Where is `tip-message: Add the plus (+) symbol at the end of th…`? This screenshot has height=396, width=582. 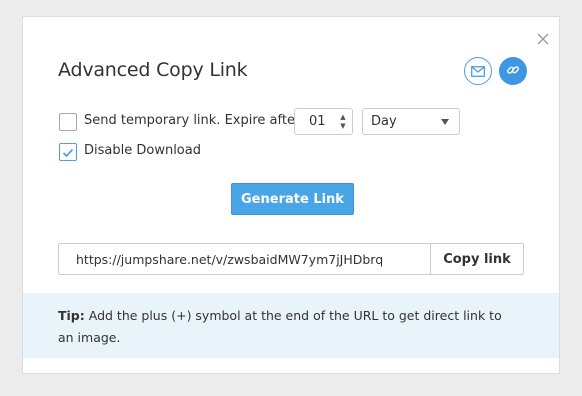 tip-message: Add the plus (+) symbol at the end of th… is located at coordinates (280, 326).